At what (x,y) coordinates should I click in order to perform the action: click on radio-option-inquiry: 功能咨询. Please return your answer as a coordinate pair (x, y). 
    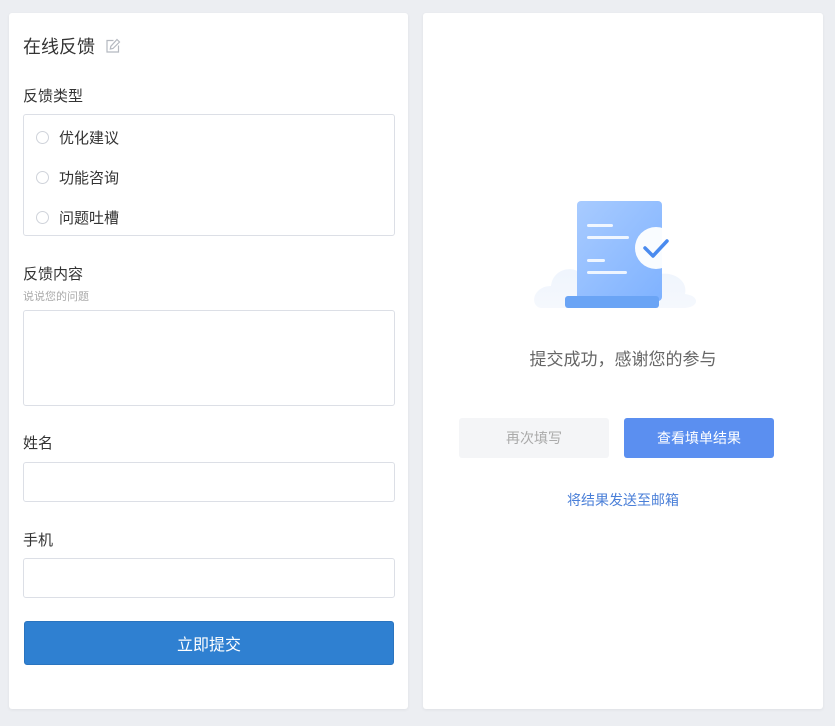
    Looking at the image, I should click on (77, 177).